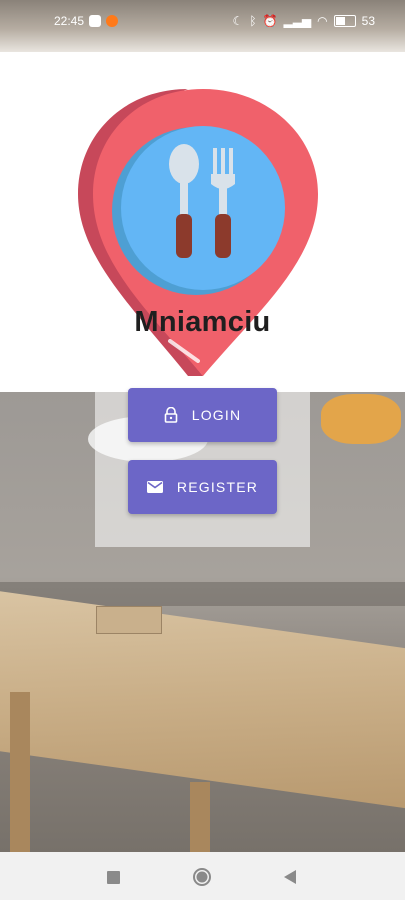  Describe the element at coordinates (202, 26) in the screenshot. I see `status-bar: 22:45 ☾ ᛒ ⏰ ▂▃▅ ◠ 53` at that location.